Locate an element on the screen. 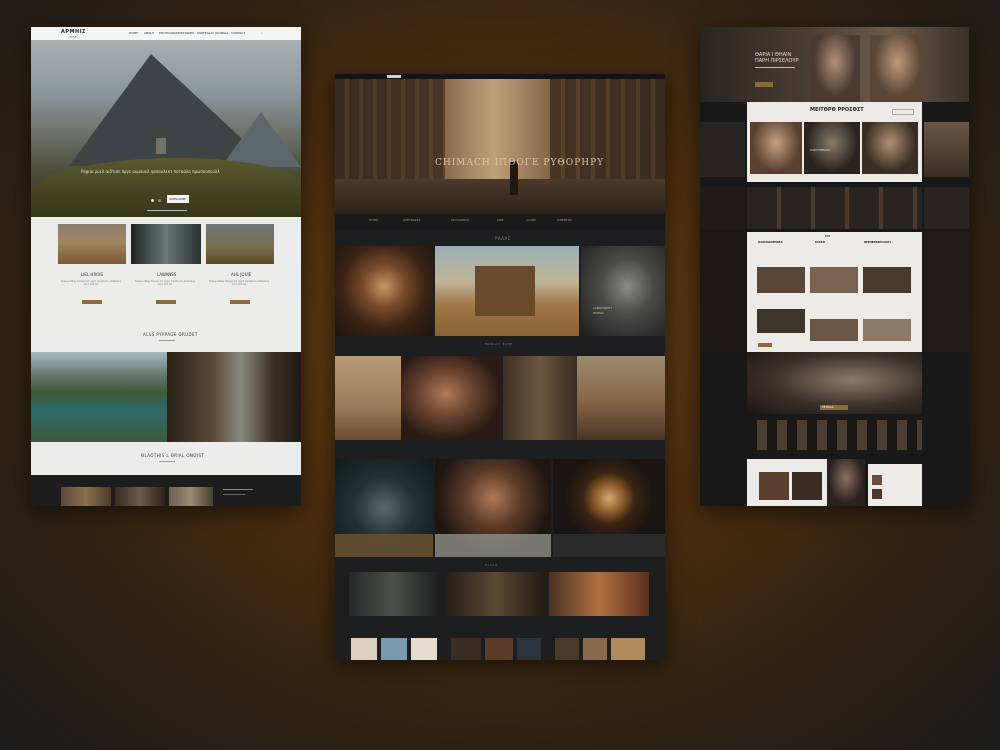 This screenshot has height=750, width=1000. search-icon: ⌕ is located at coordinates (262, 33).